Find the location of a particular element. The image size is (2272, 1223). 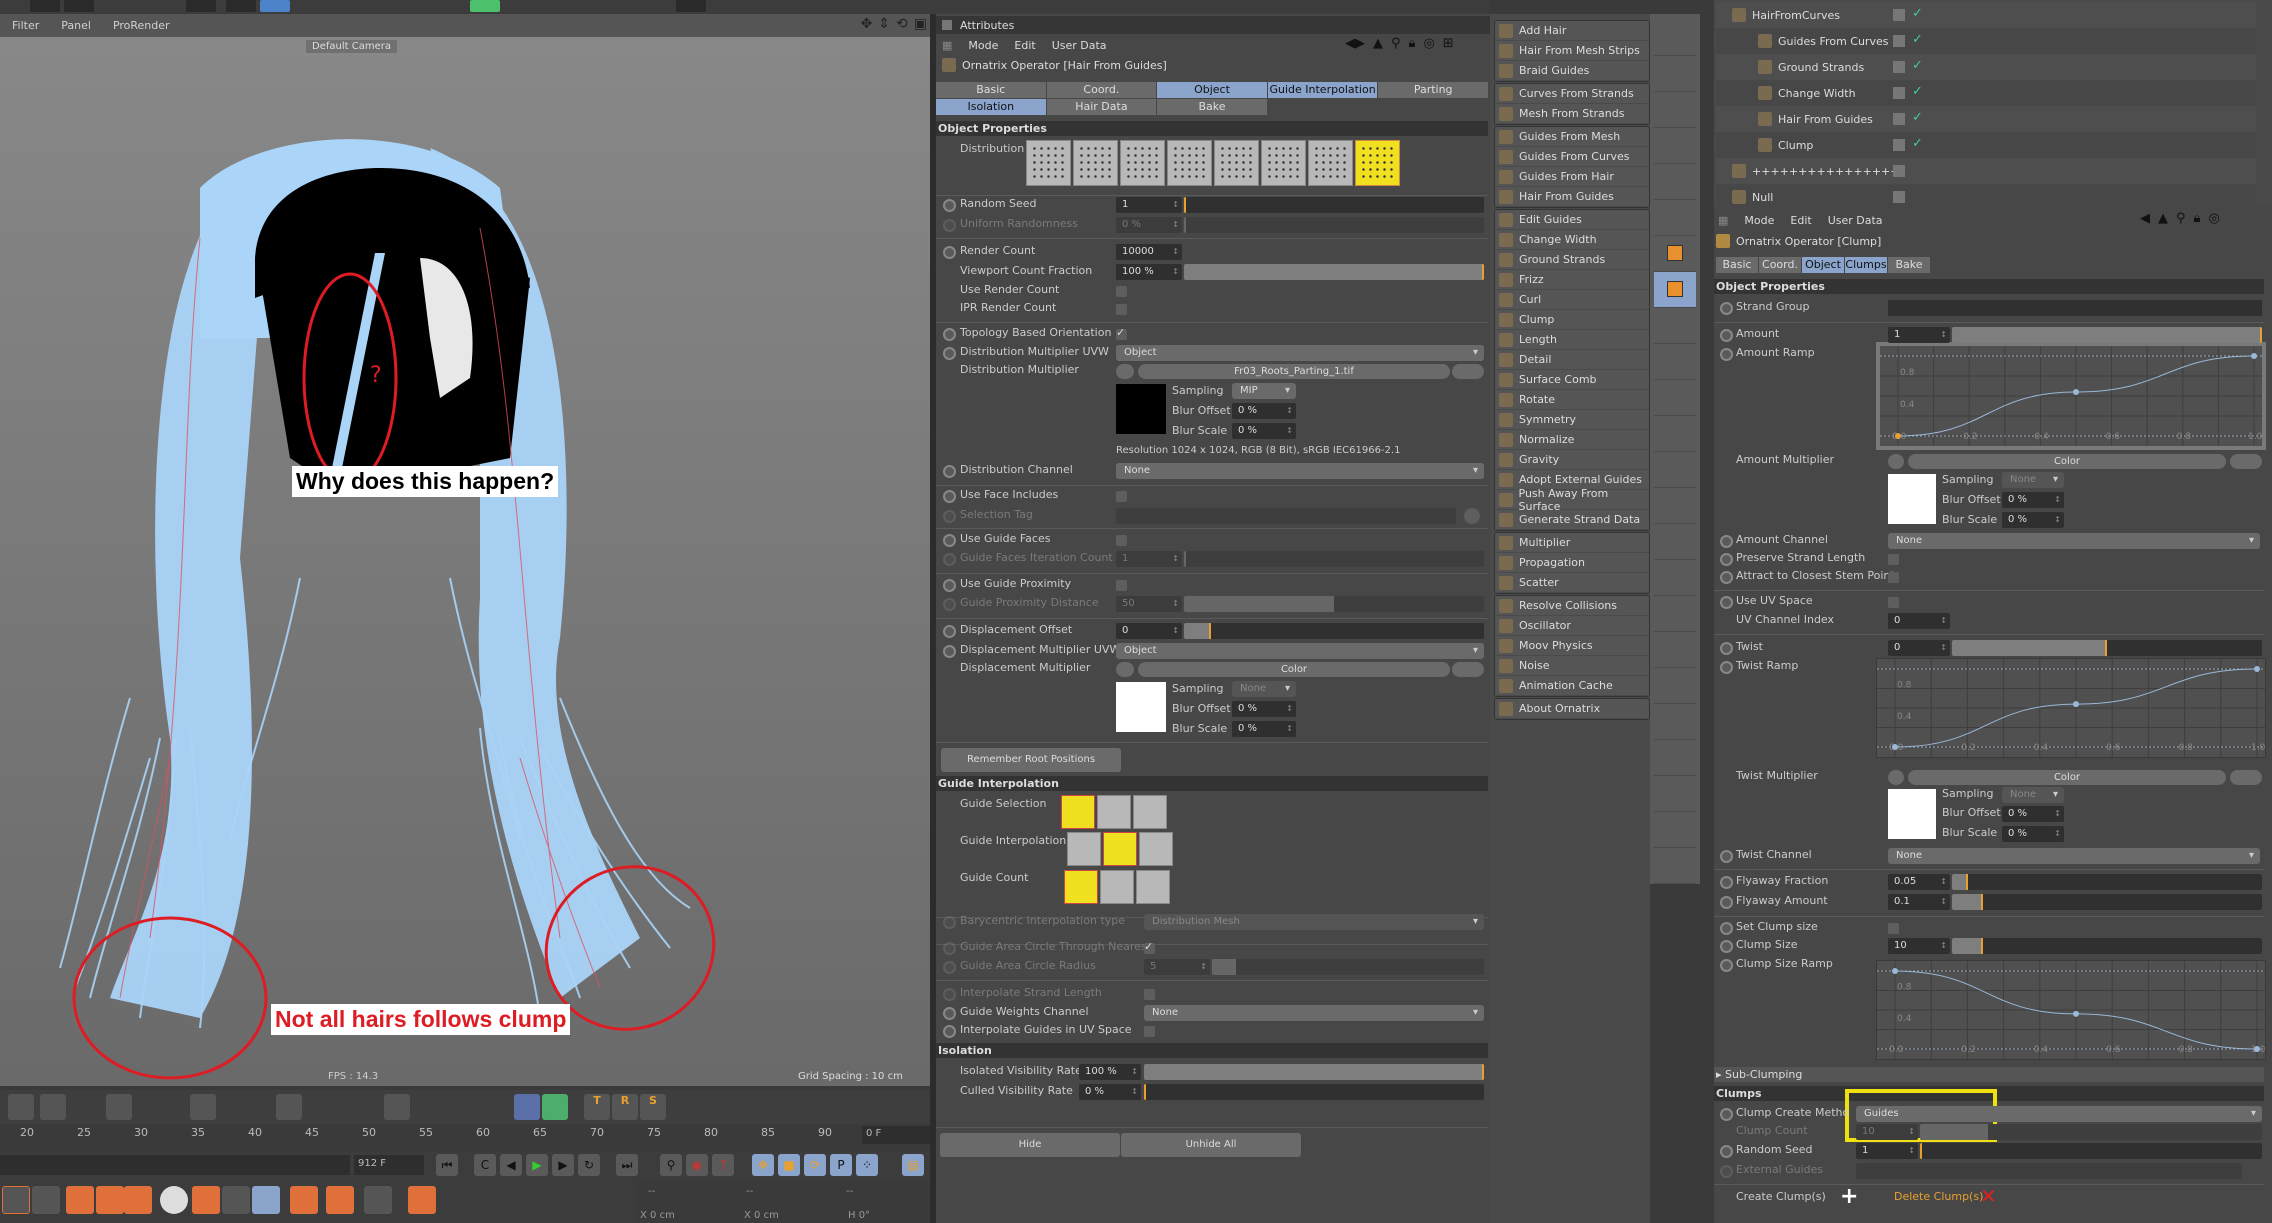

use-face-includes-checkbox is located at coordinates (1121, 496).